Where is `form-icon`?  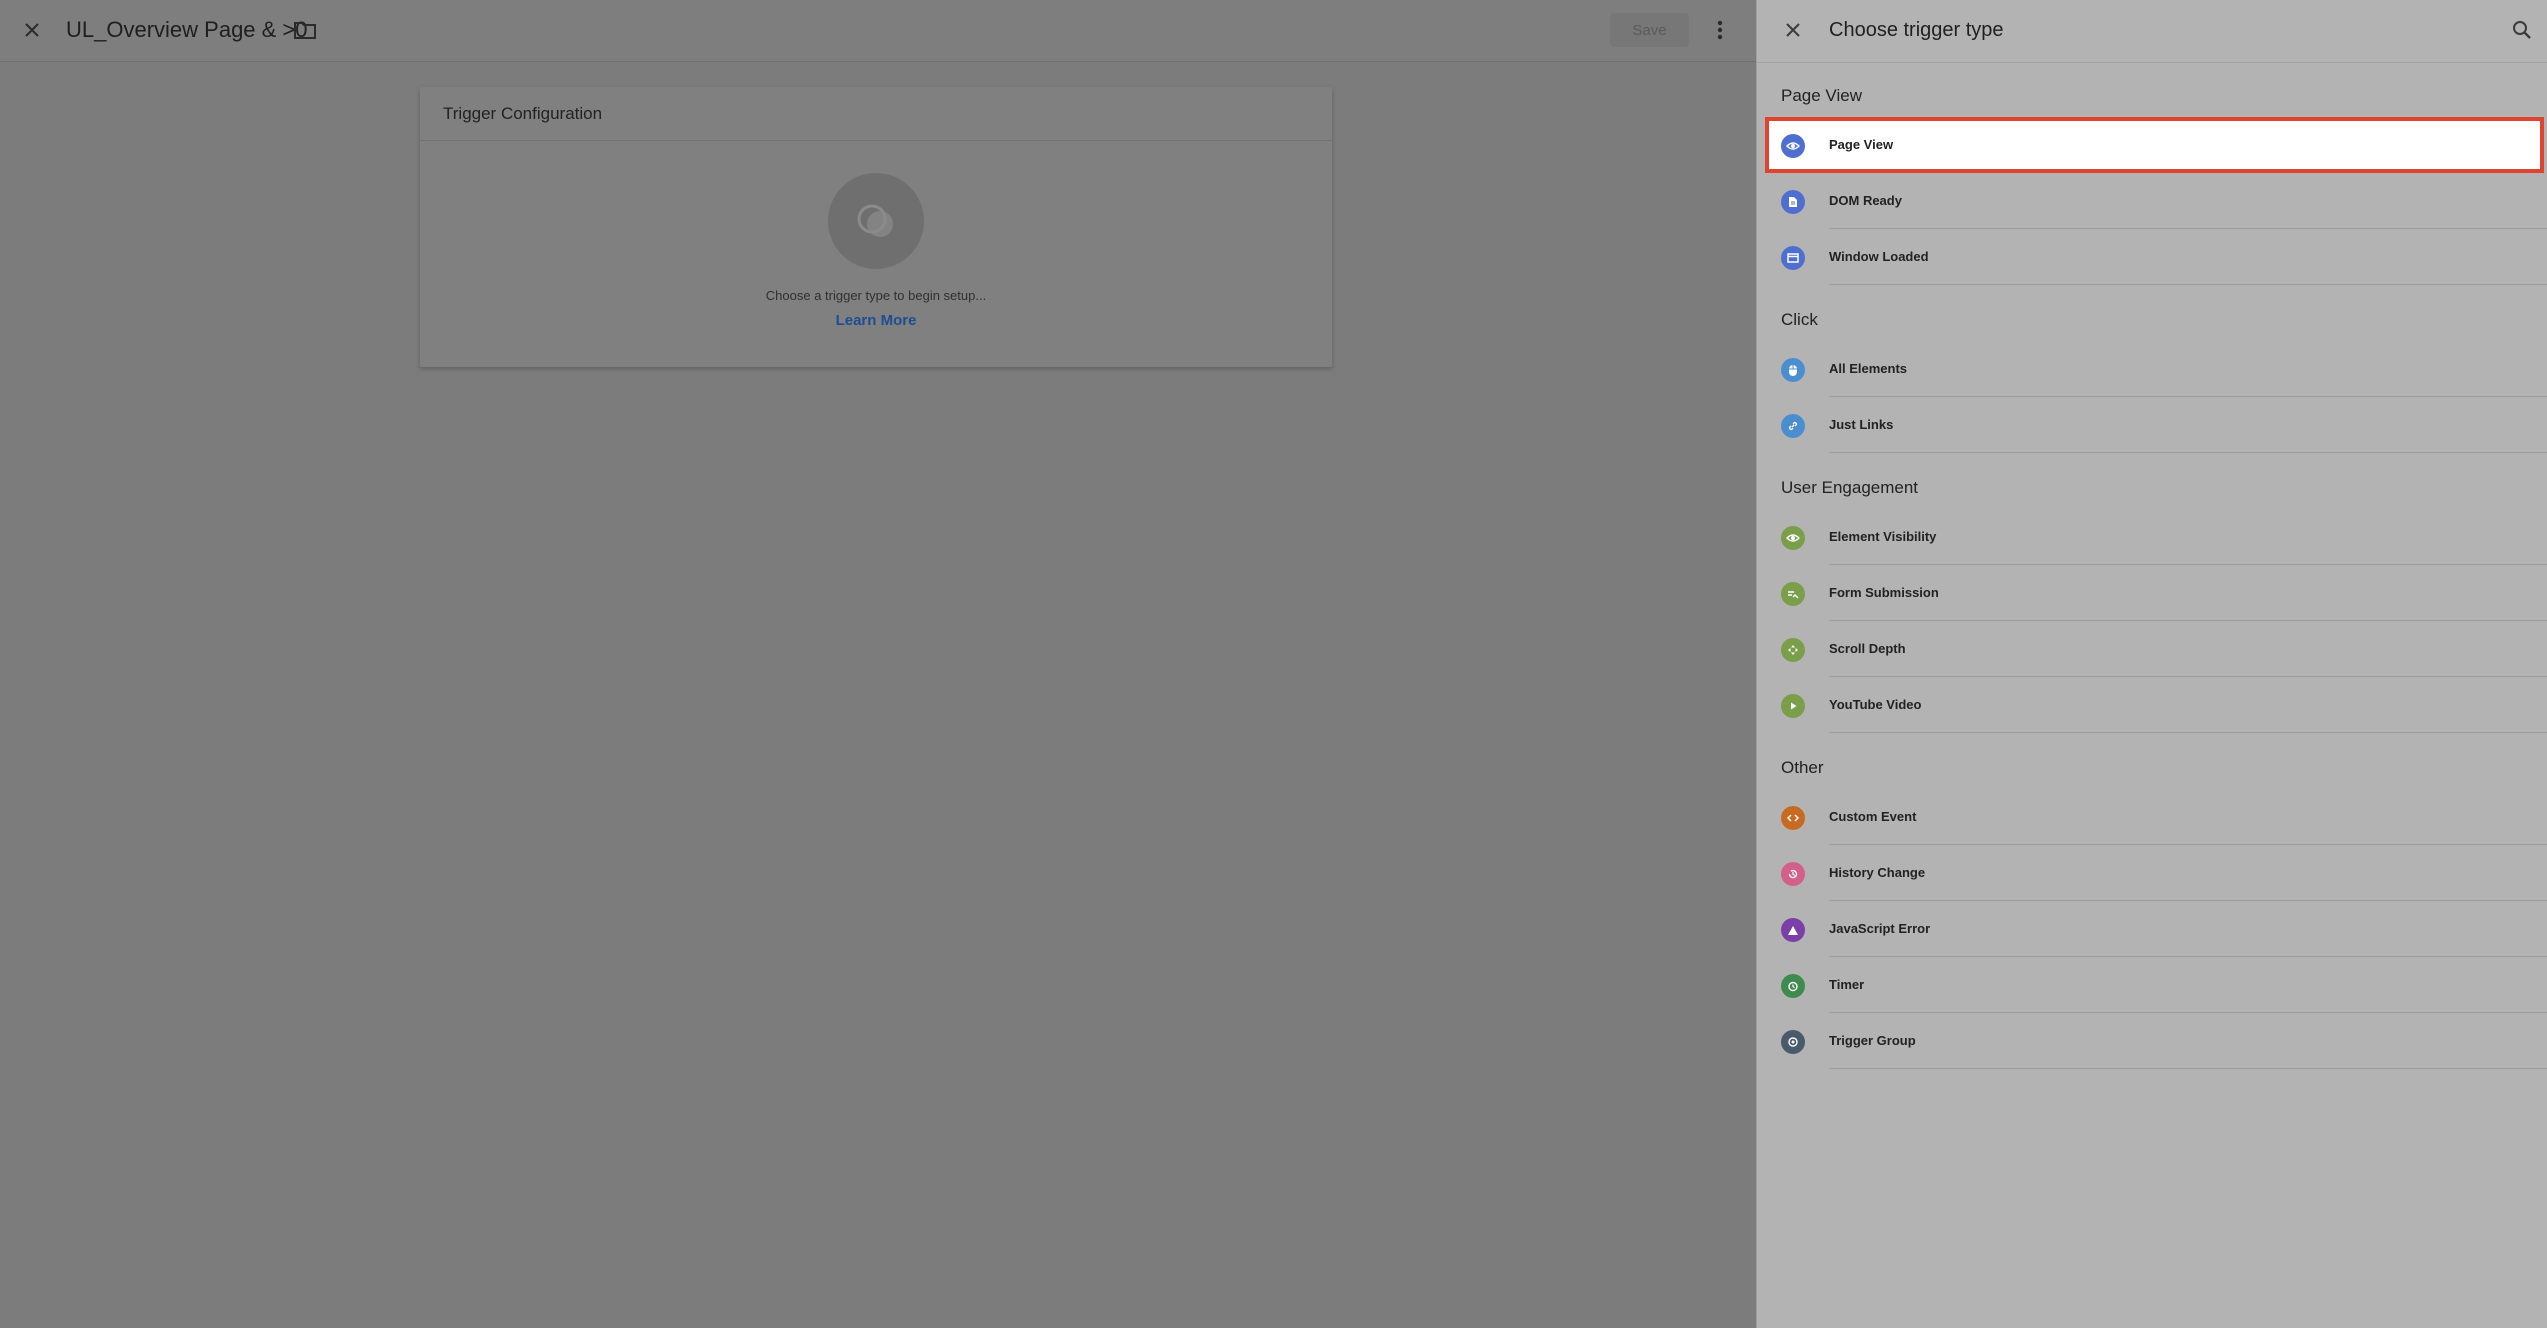 form-icon is located at coordinates (1793, 594).